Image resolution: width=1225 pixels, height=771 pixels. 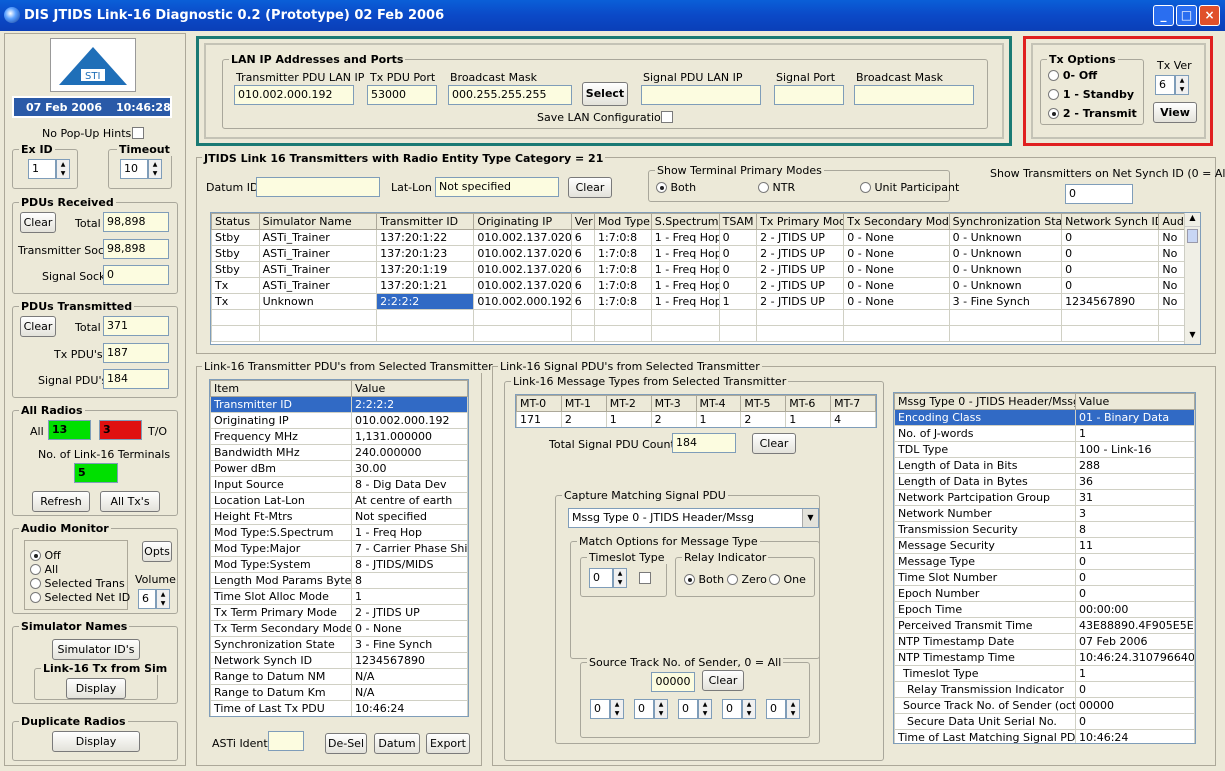 What do you see at coordinates (339, 404) in the screenshot?
I see `list-item: Transmitter ID 2:2:2:2` at bounding box center [339, 404].